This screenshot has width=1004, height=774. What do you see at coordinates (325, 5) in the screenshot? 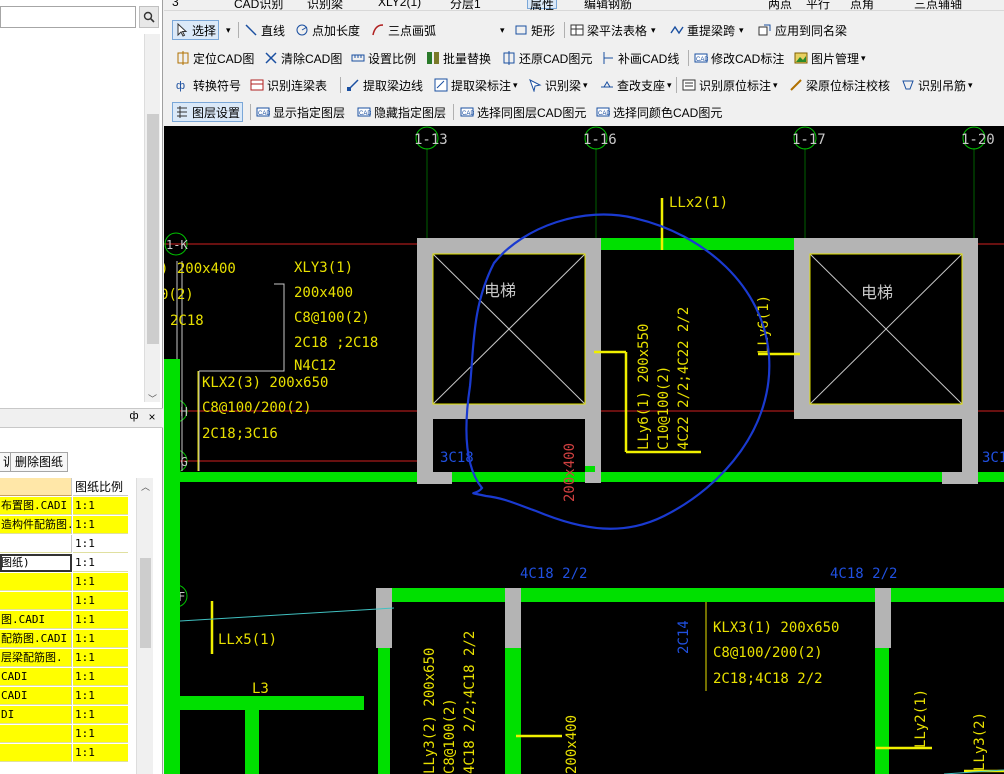
I see `action-combo: 识别梁` at bounding box center [325, 5].